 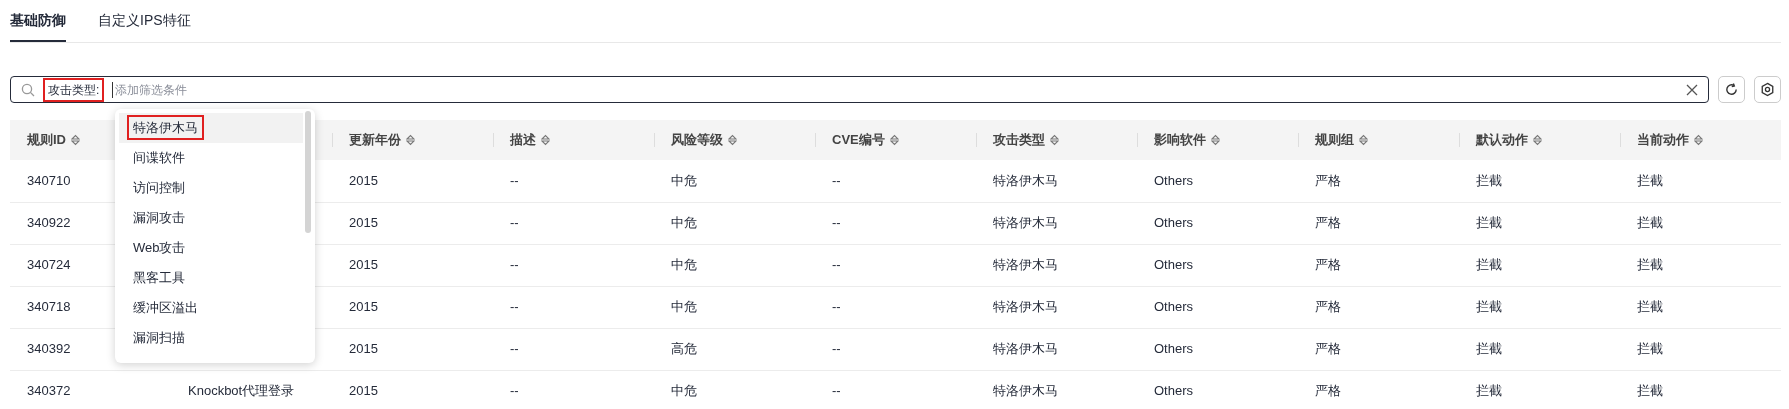 What do you see at coordinates (49, 265) in the screenshot?
I see `table-cell: 340724` at bounding box center [49, 265].